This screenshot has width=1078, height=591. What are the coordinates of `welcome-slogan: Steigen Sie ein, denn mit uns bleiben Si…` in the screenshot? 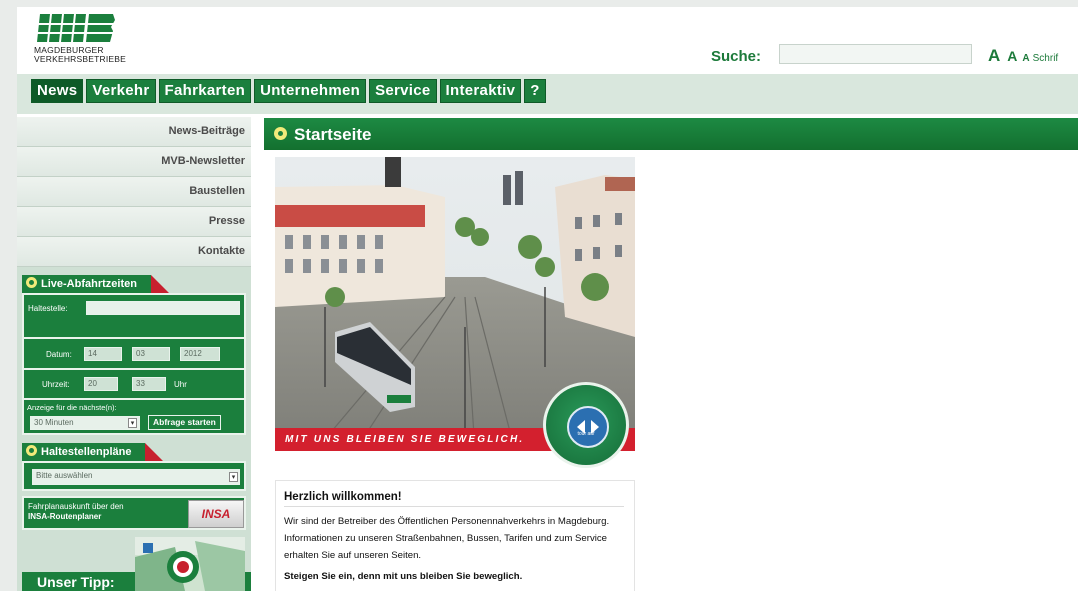 It's located at (403, 576).